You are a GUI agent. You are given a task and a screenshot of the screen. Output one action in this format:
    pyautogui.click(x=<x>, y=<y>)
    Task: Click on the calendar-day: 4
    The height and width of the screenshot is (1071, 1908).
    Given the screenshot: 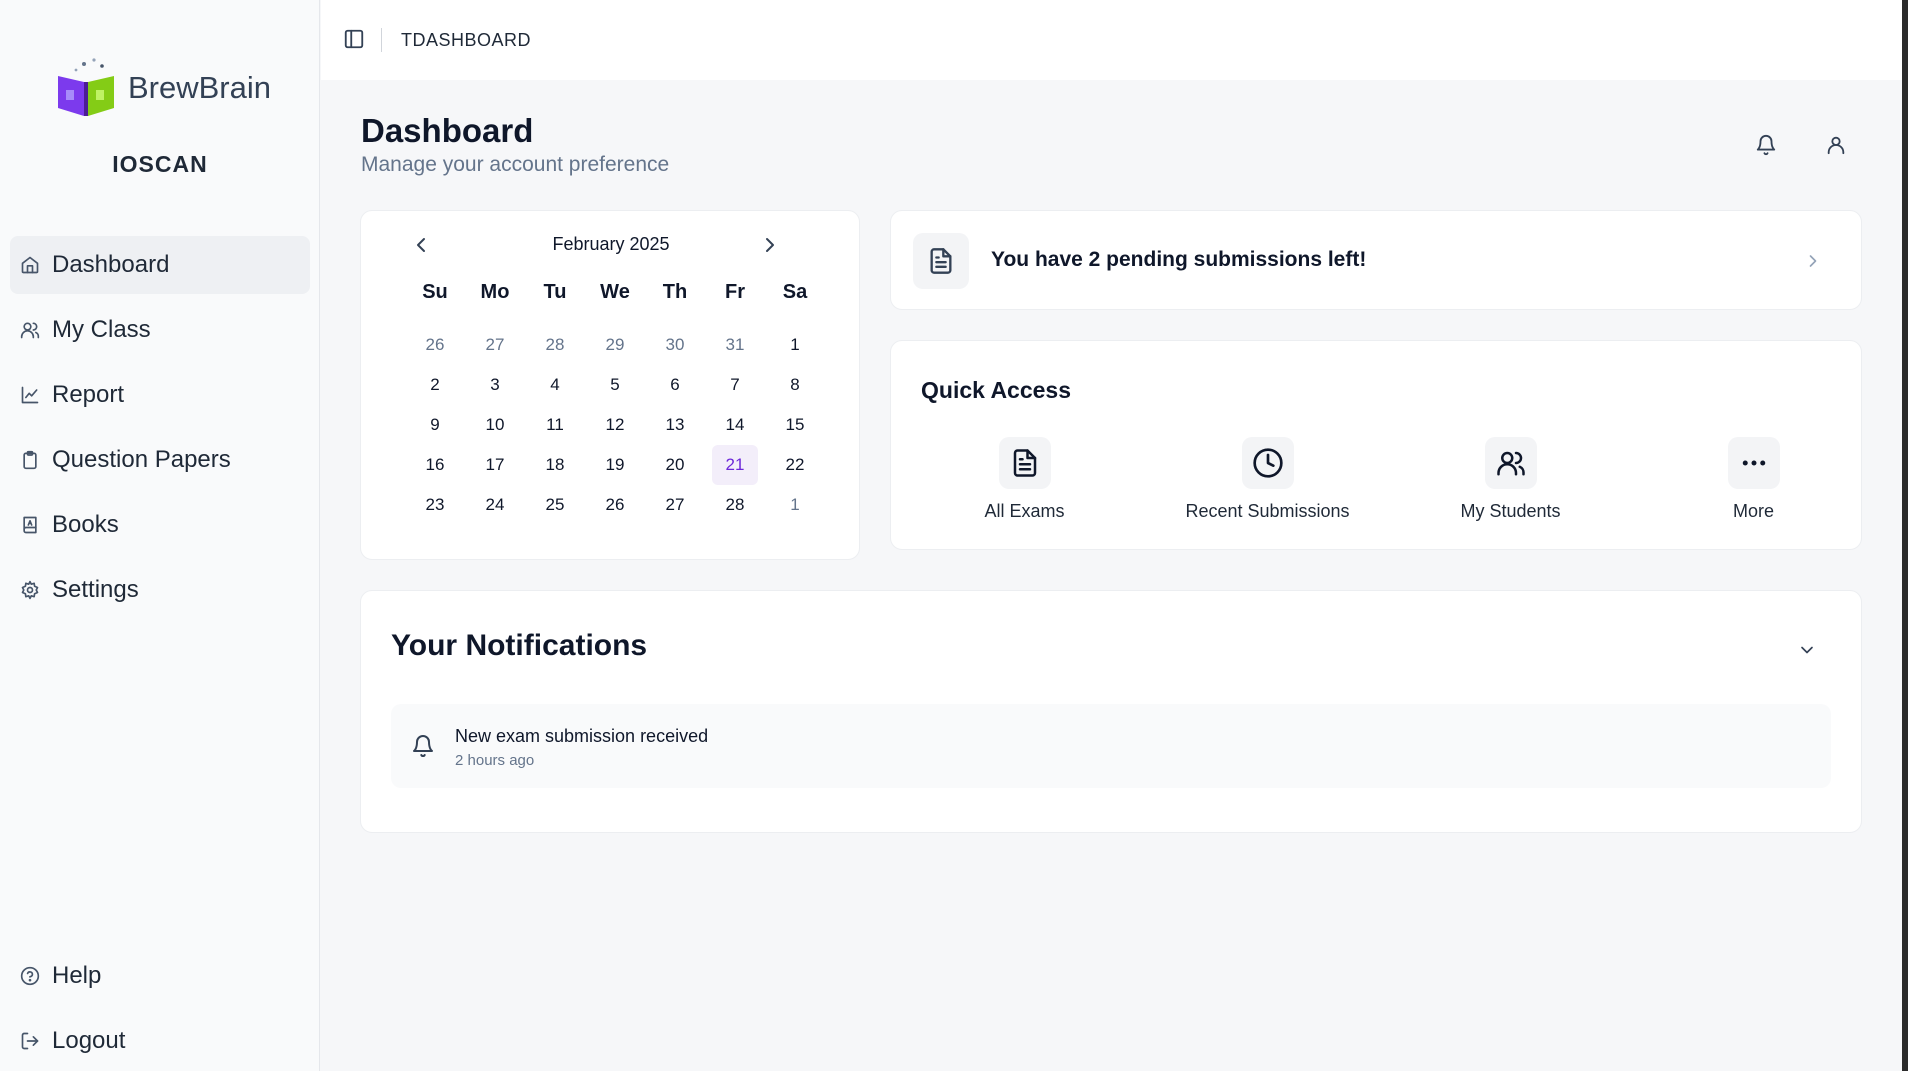 What is the action you would take?
    pyautogui.click(x=555, y=385)
    